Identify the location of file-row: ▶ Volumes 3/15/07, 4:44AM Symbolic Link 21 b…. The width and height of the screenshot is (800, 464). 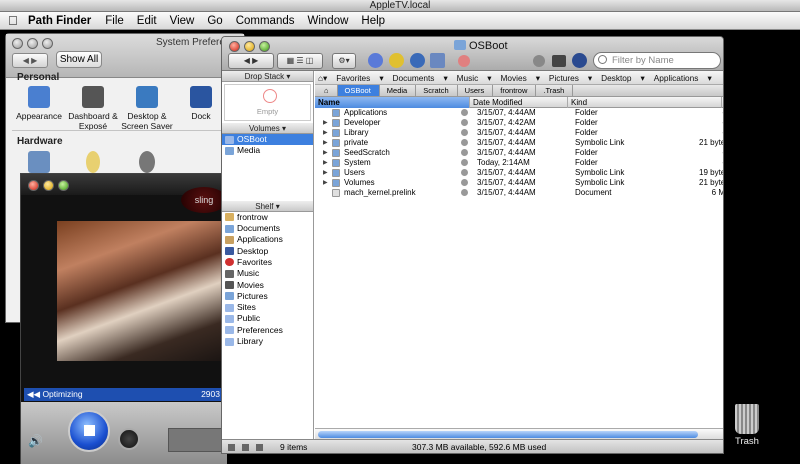
(519, 183).